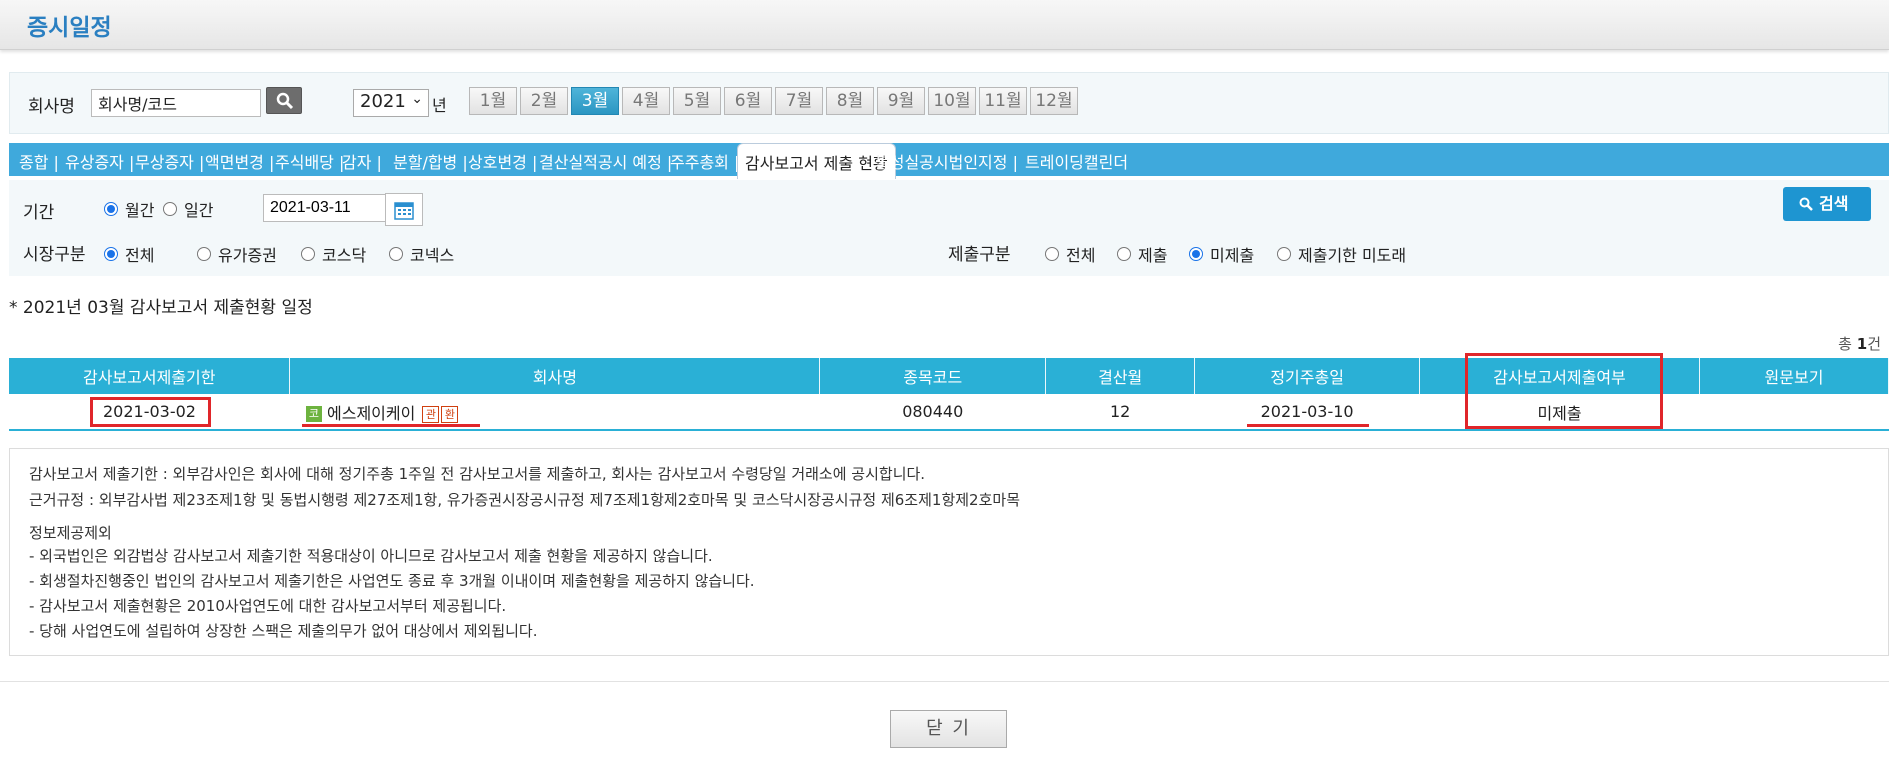 This screenshot has height=768, width=1889. I want to click on caution-badge: 관, so click(431, 414).